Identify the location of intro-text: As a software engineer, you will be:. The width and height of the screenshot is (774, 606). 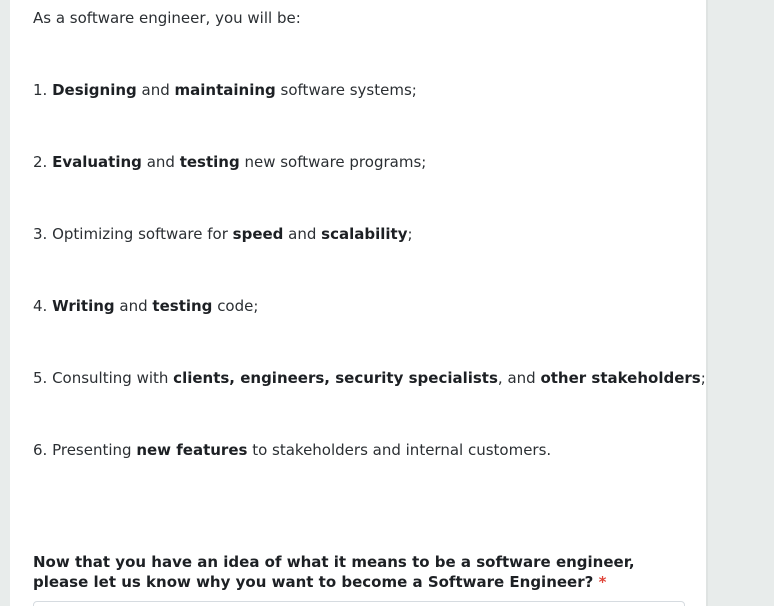
(167, 18).